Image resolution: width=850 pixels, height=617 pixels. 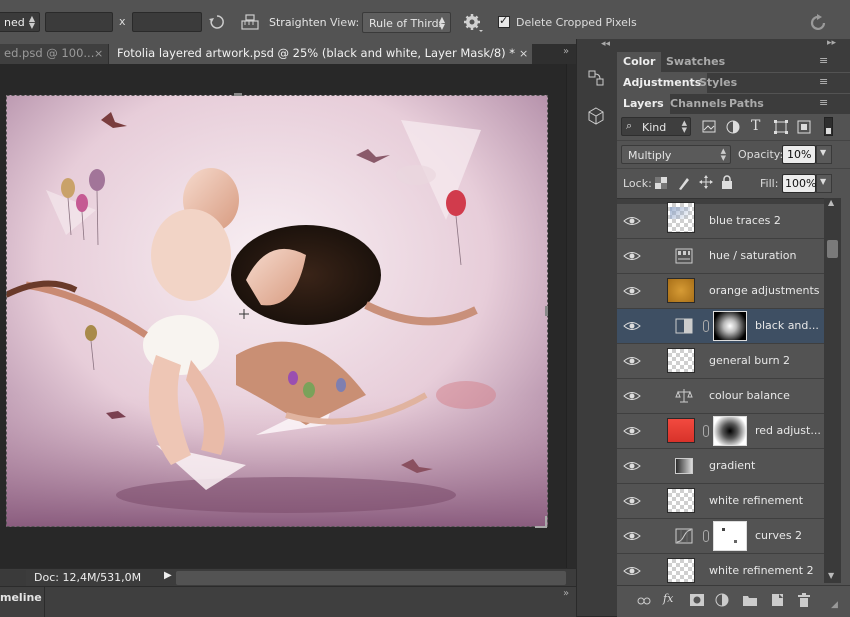 What do you see at coordinates (79, 22) in the screenshot?
I see `crop-width-input` at bounding box center [79, 22].